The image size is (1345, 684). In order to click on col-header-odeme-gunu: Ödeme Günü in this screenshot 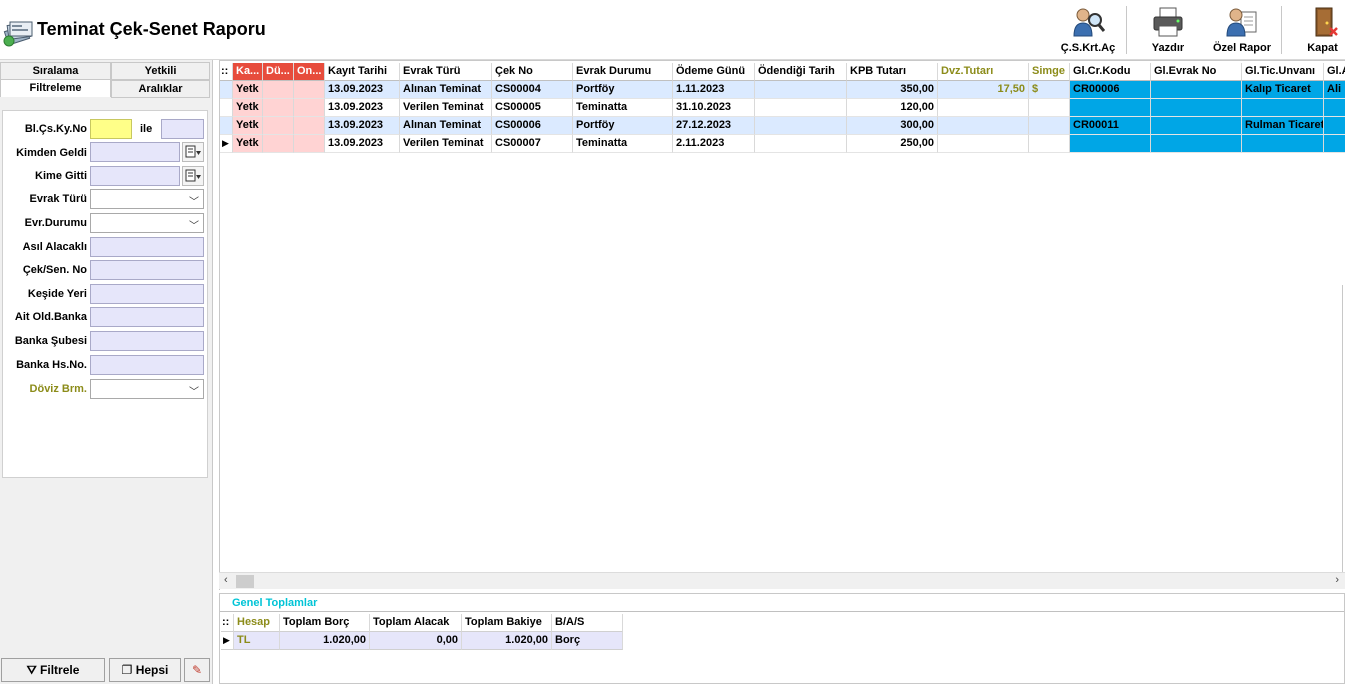, I will do `click(714, 72)`.